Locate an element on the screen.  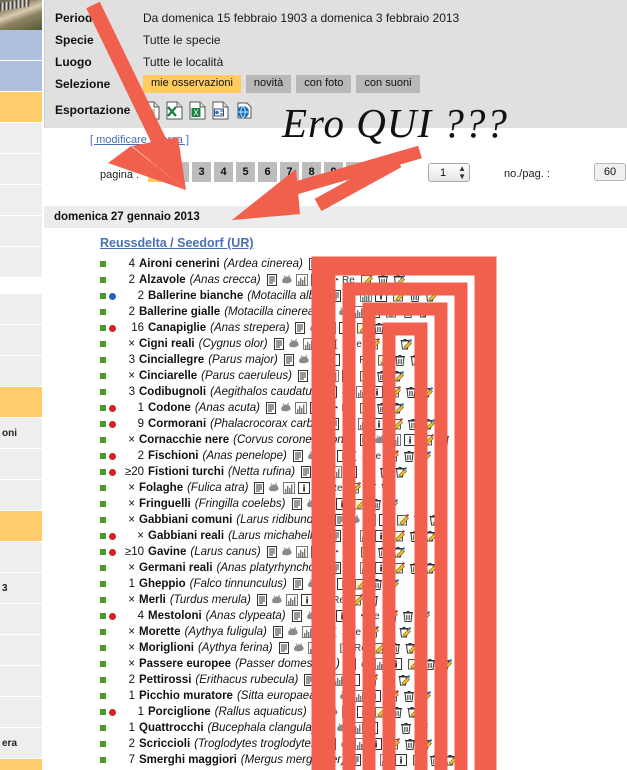
species-name: Picchio muratore is located at coordinates (186, 696).